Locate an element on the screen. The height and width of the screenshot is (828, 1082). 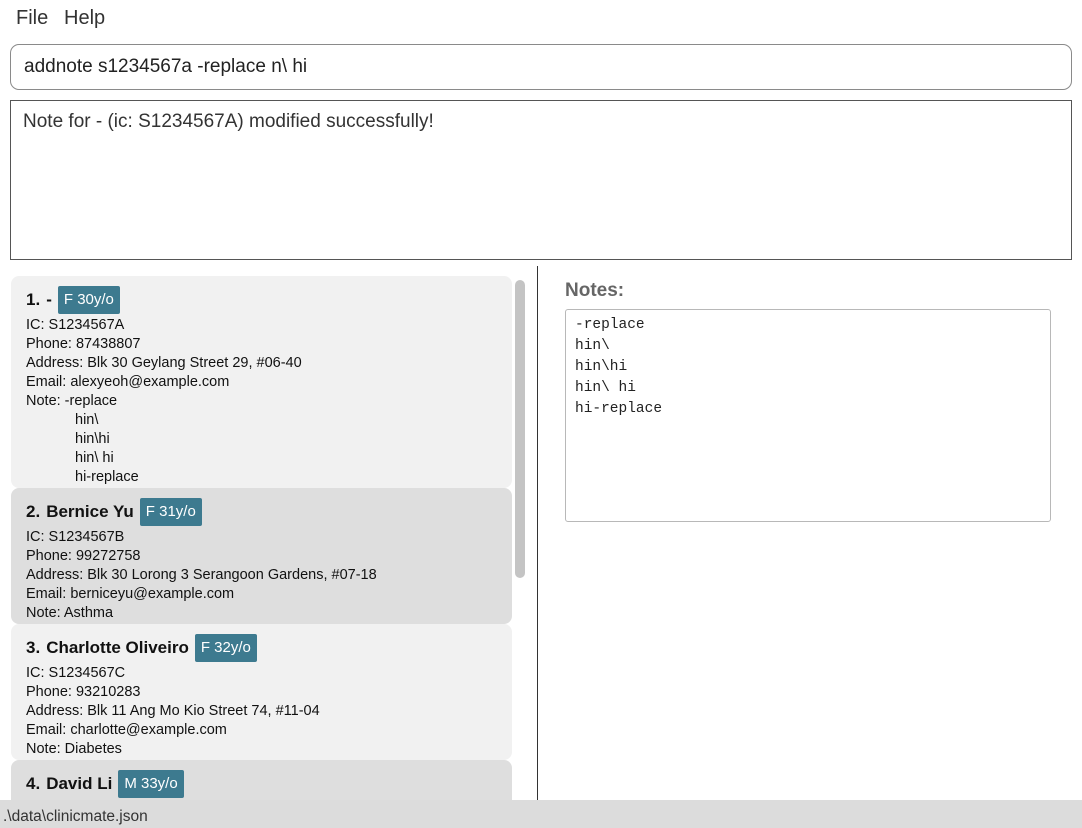
menu-file: File is located at coordinates (32, 18).